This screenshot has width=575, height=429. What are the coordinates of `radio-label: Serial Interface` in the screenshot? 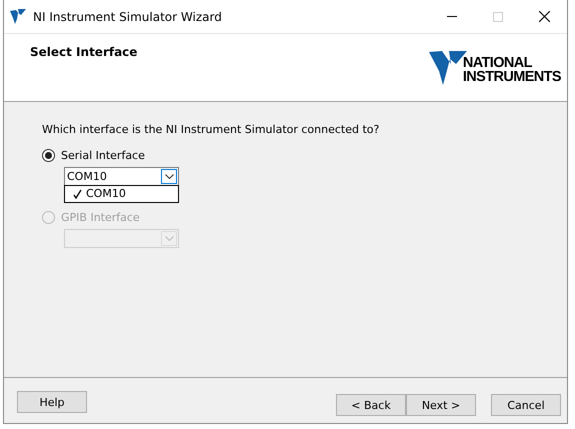 It's located at (103, 155).